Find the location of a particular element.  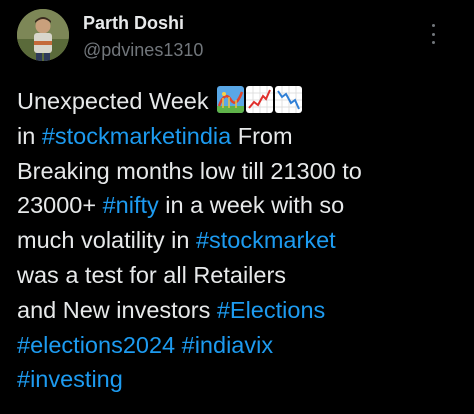

profile-avatar-image is located at coordinates (43, 35).